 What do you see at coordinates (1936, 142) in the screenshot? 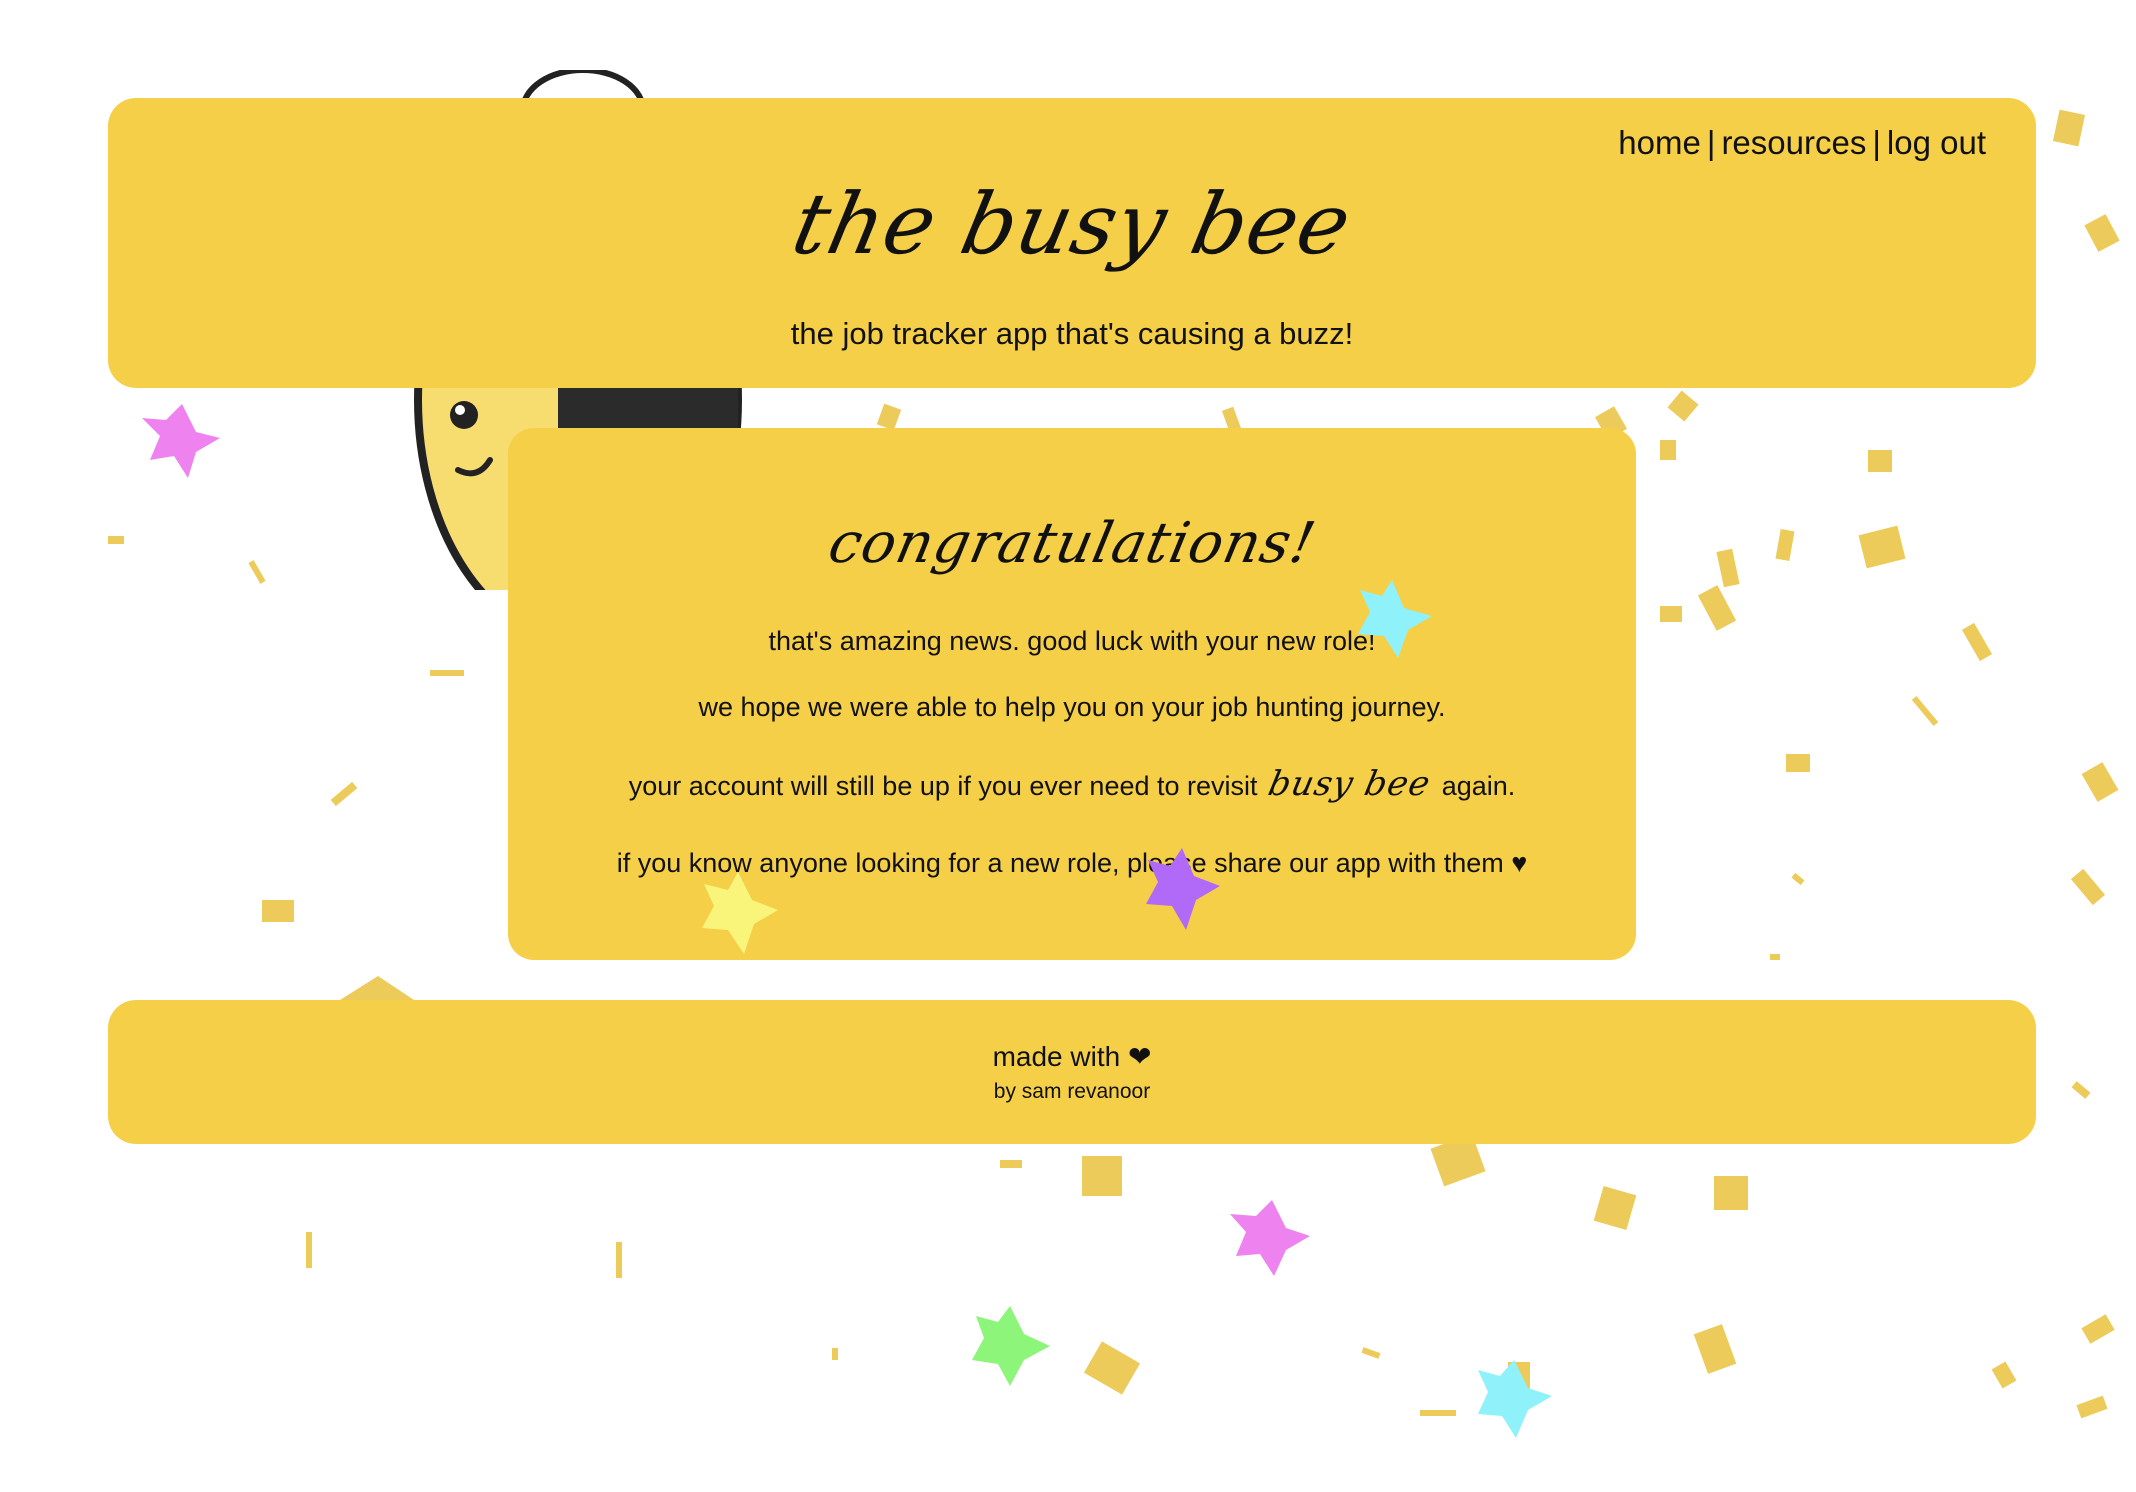
I see `nav-logout-link: log out` at bounding box center [1936, 142].